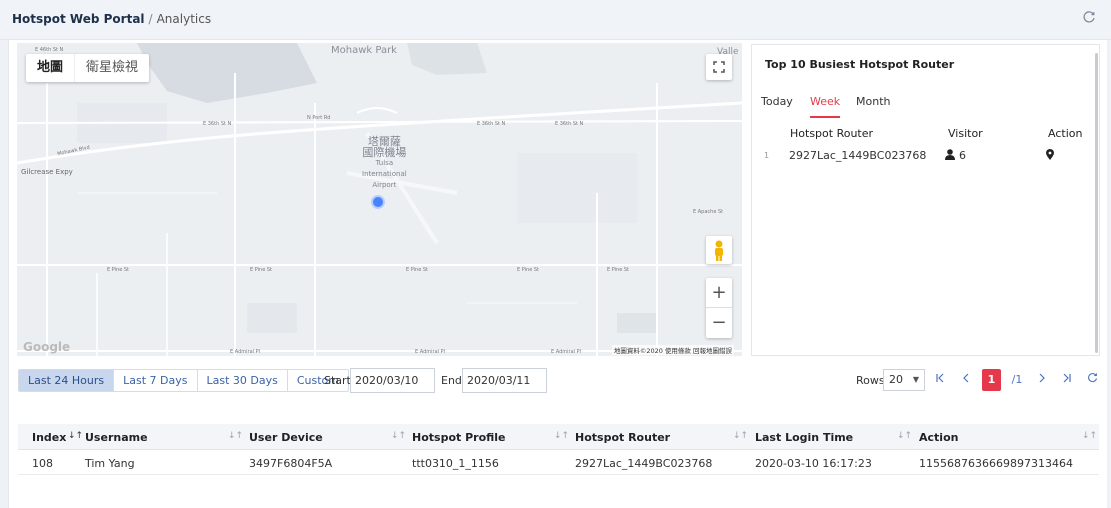 This screenshot has width=1111, height=508. I want to click on street-label: N Port Rd, so click(319, 118).